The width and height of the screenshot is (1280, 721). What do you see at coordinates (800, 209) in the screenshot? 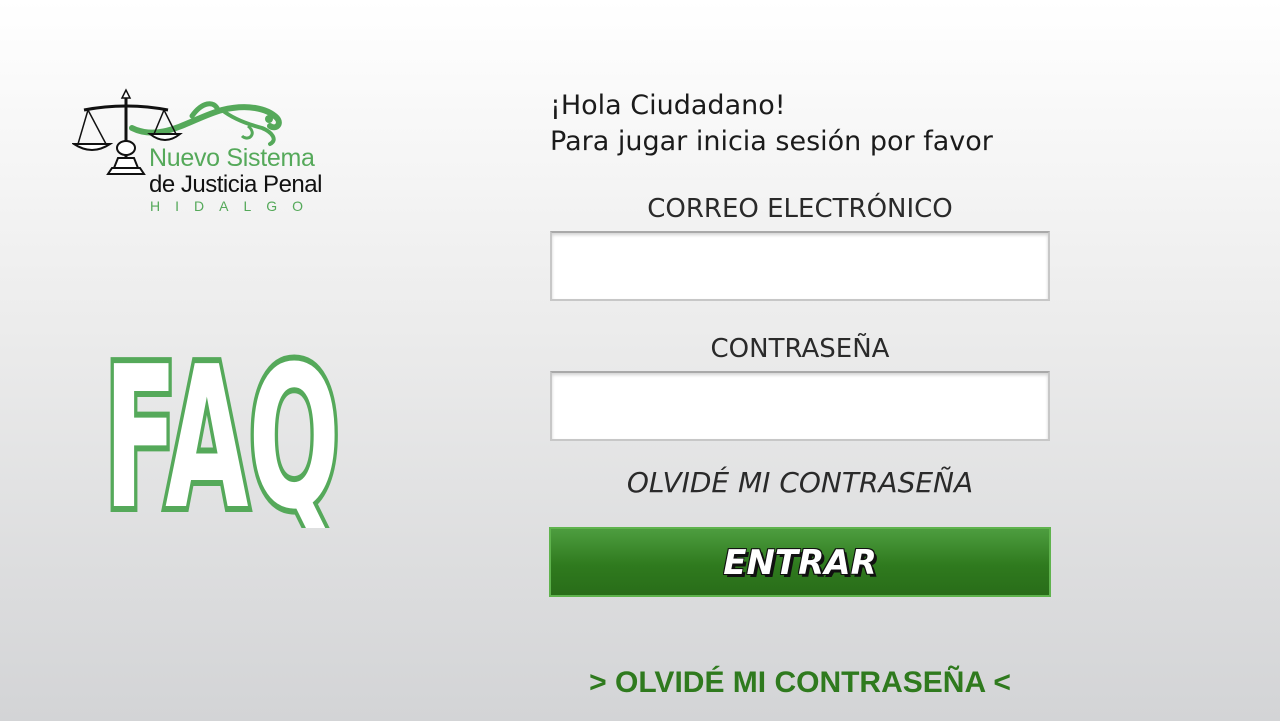
I see `email-label: CORREO ELECTRÓNICO` at bounding box center [800, 209].